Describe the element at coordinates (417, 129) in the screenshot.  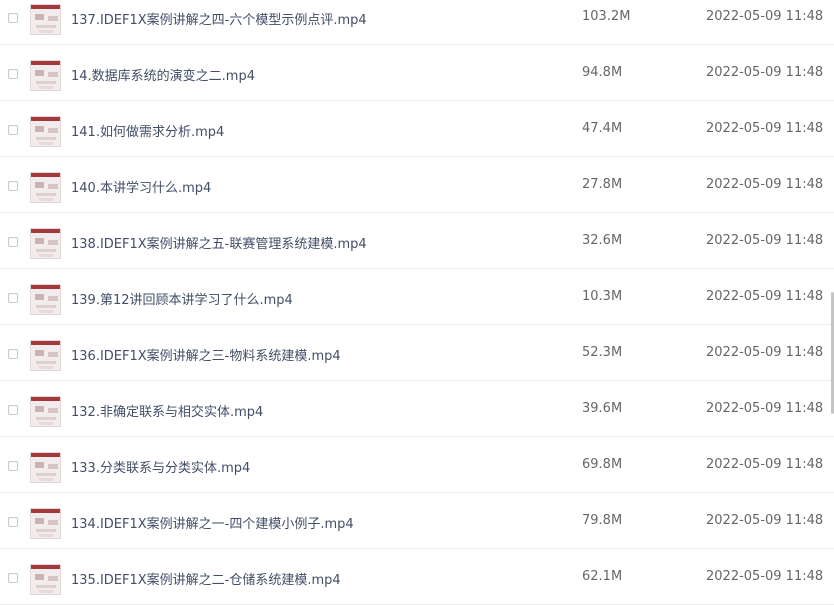
I see `file-row: 141.如何做需求分析.mp4 47.4M 2022-05-09 11:48` at that location.